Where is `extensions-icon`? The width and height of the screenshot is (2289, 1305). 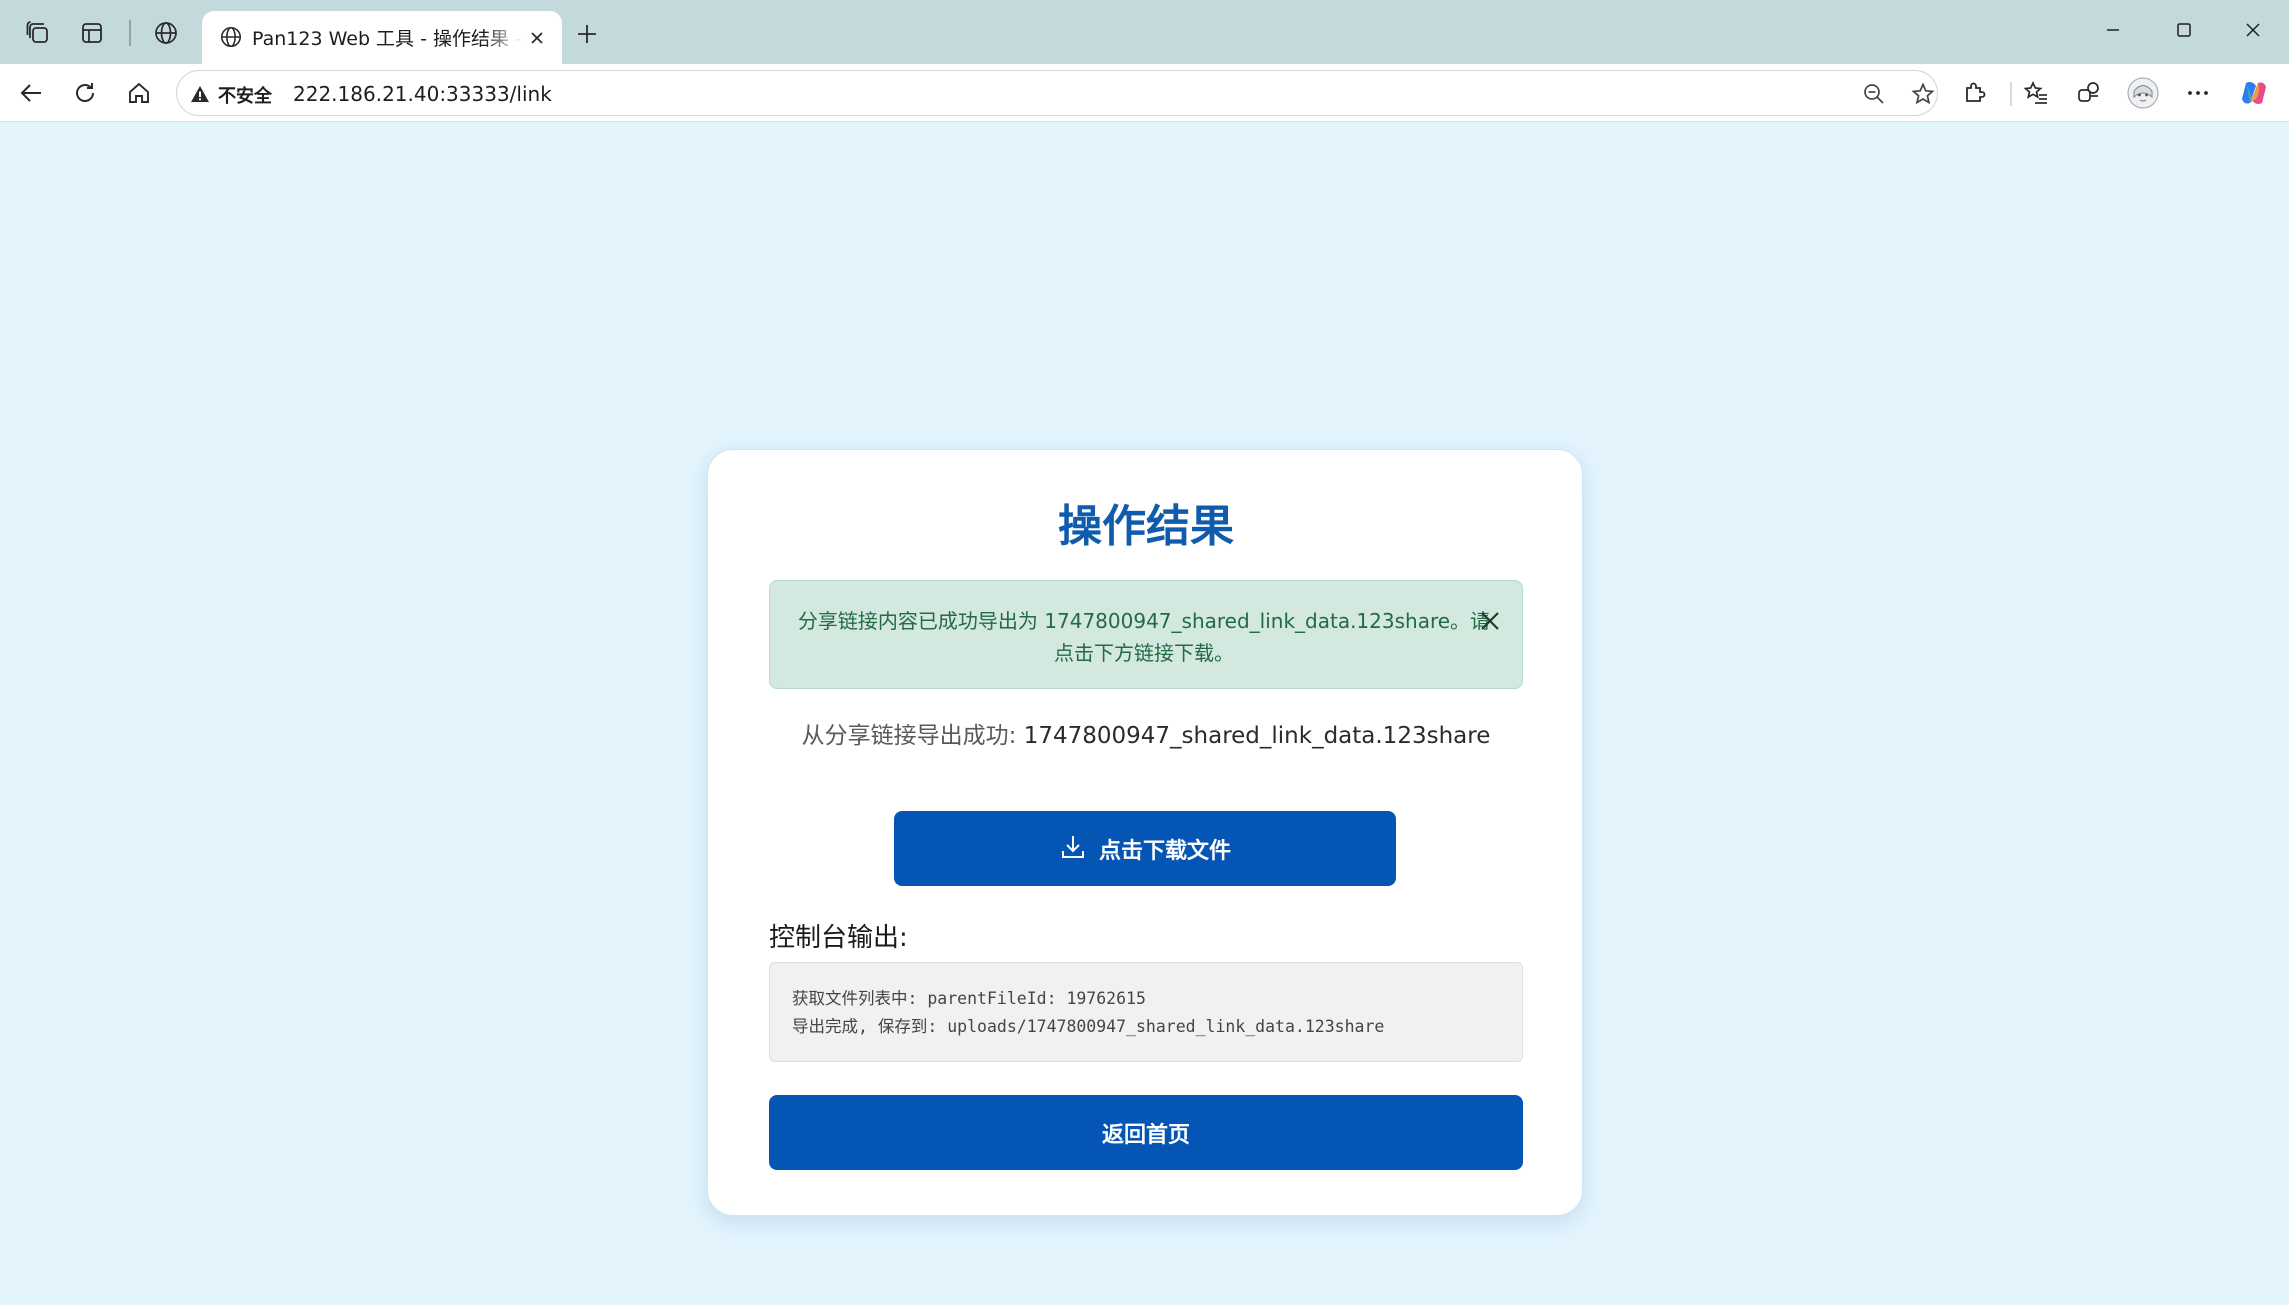
extensions-icon is located at coordinates (1974, 93).